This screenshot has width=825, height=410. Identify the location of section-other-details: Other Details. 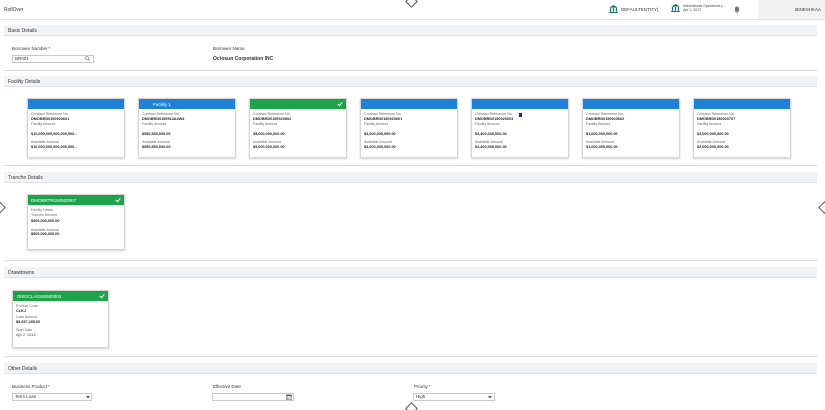
(410, 368).